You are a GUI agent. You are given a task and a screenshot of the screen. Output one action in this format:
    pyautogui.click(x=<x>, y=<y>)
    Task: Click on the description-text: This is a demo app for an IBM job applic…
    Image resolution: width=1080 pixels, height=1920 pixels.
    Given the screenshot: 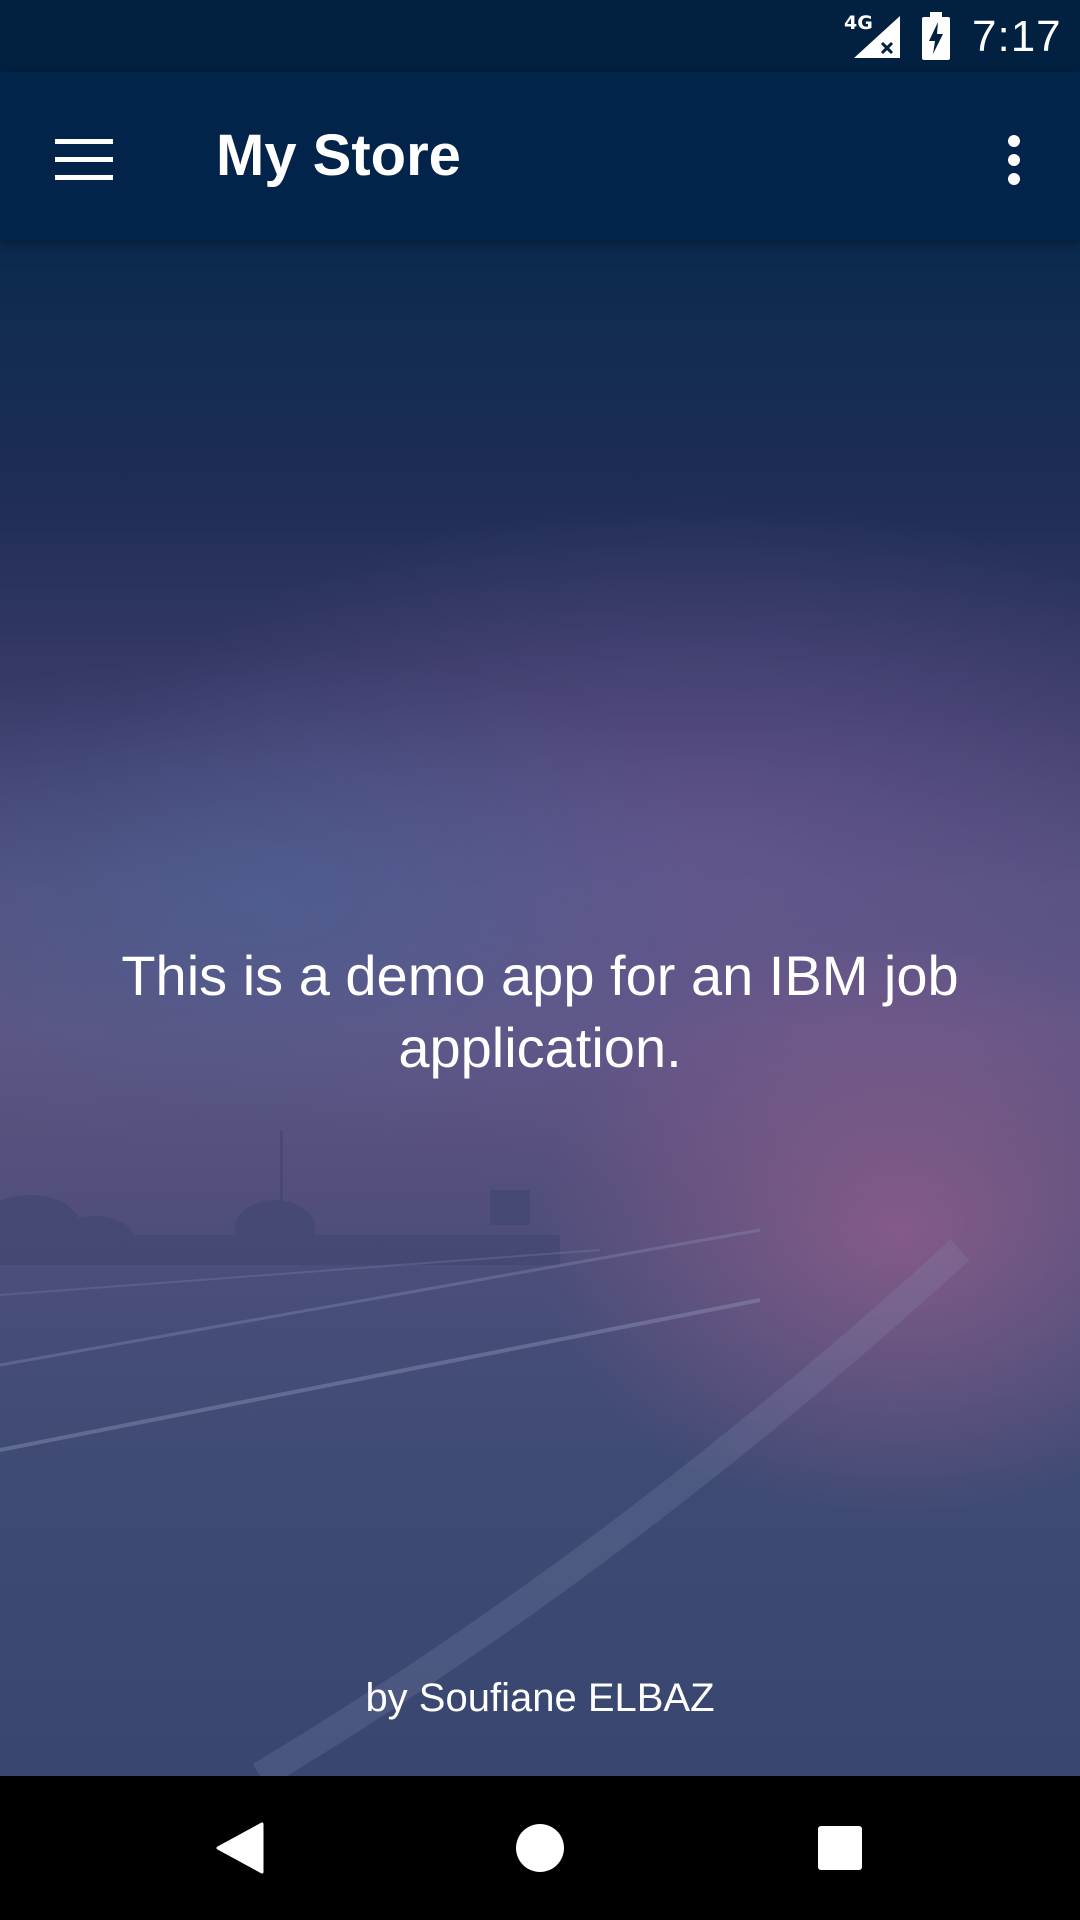 What is the action you would take?
    pyautogui.click(x=540, y=1011)
    